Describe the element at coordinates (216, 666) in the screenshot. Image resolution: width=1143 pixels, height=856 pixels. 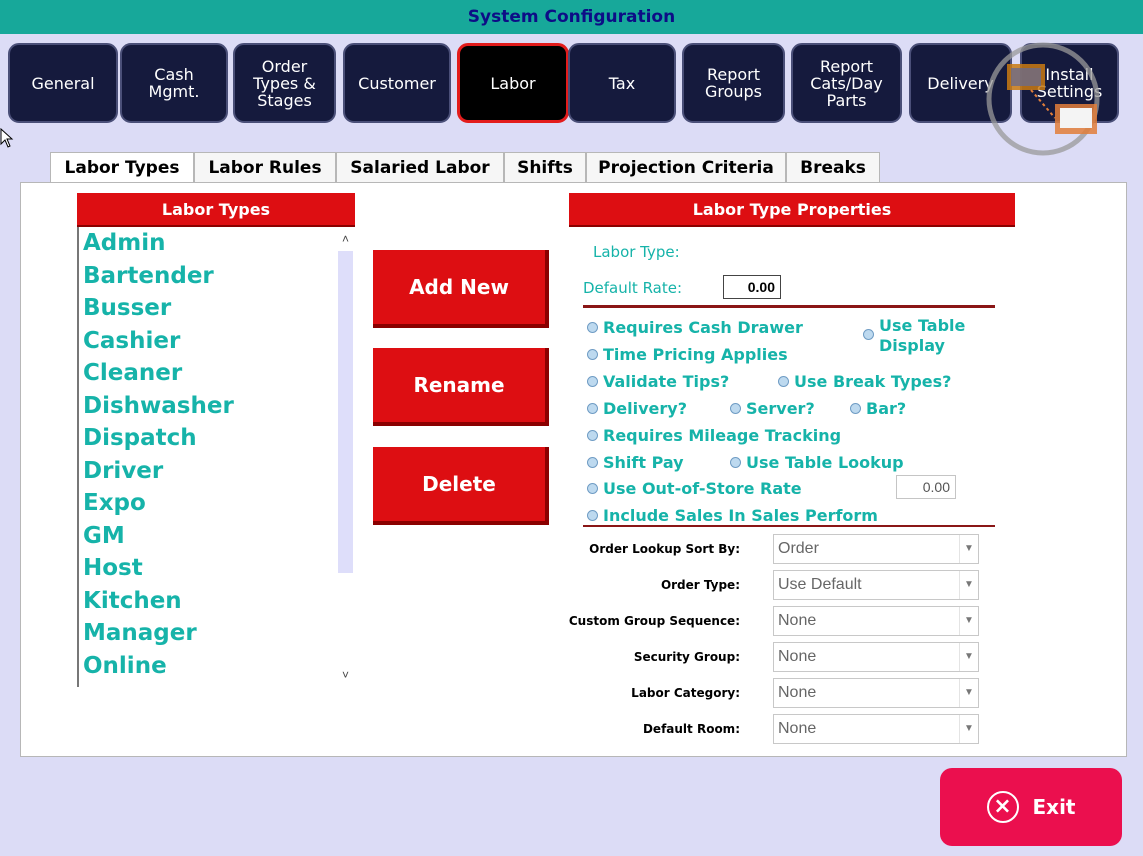
I see `list-item: Online` at that location.